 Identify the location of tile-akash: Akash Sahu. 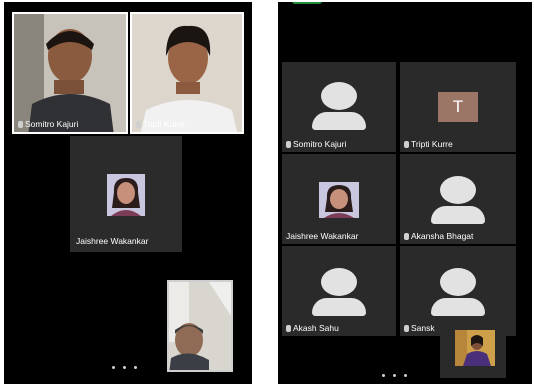
(339, 291).